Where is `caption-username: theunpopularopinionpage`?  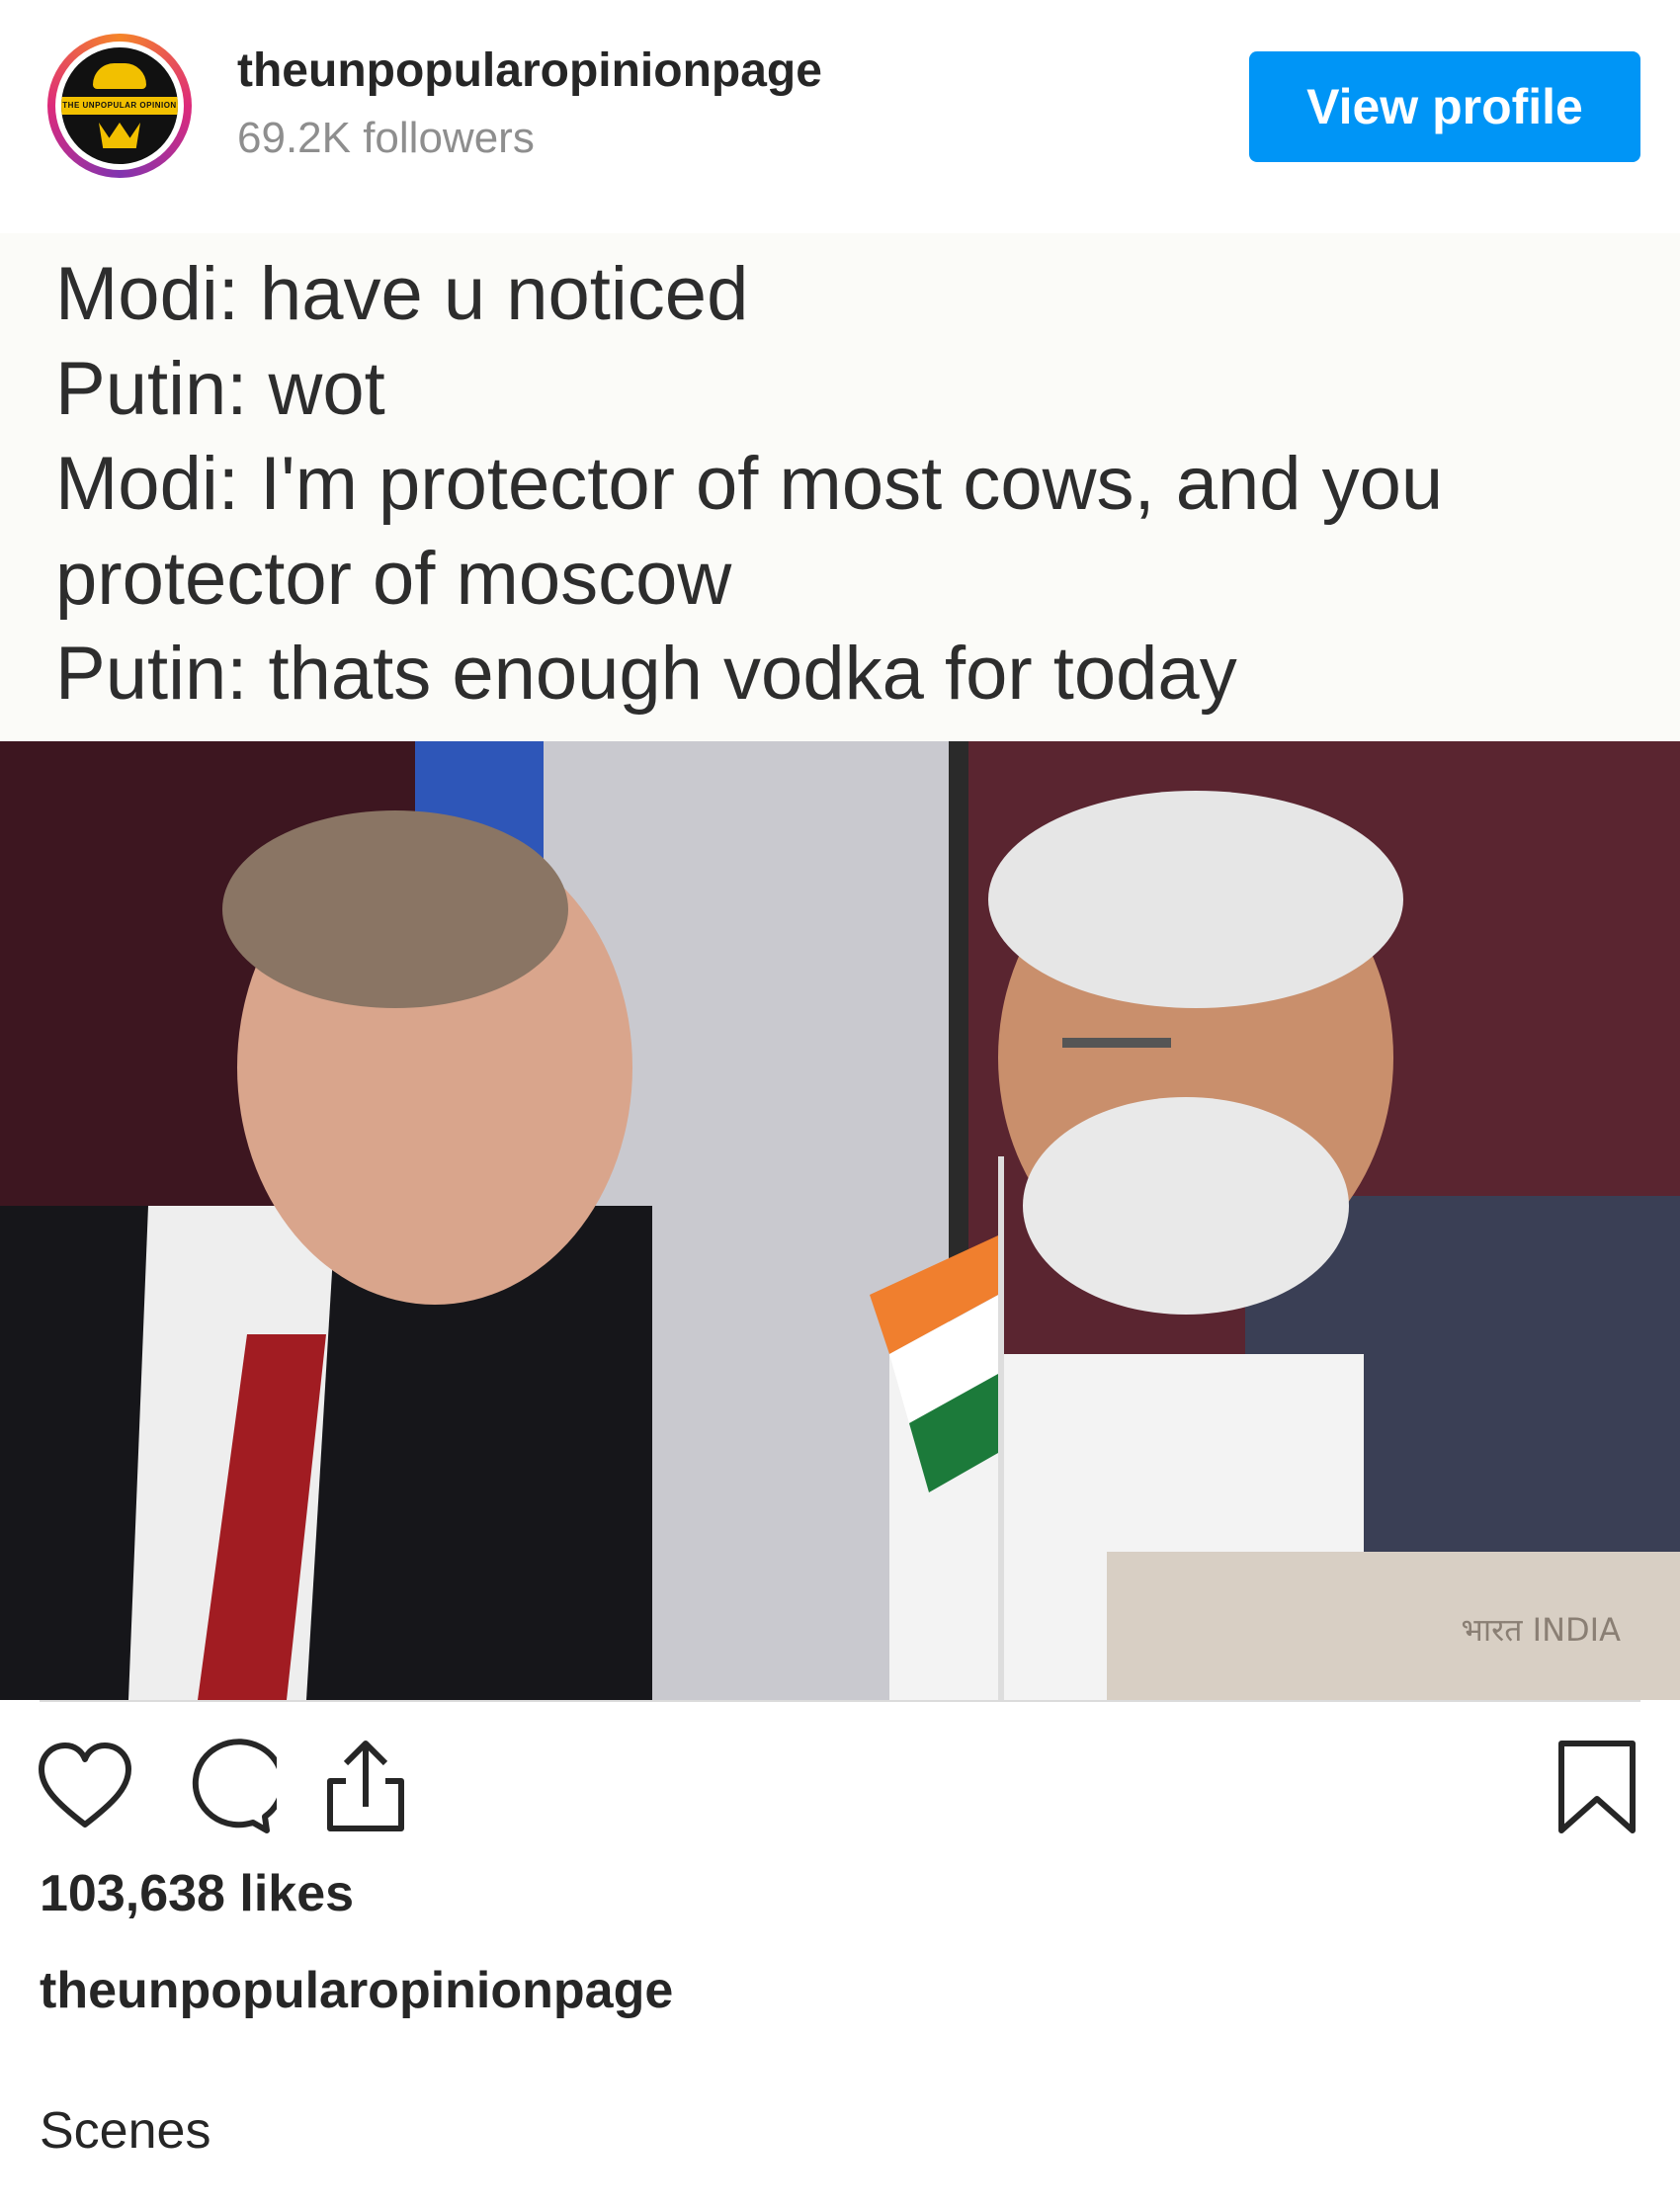
caption-username: theunpopularopinionpage is located at coordinates (356, 1990).